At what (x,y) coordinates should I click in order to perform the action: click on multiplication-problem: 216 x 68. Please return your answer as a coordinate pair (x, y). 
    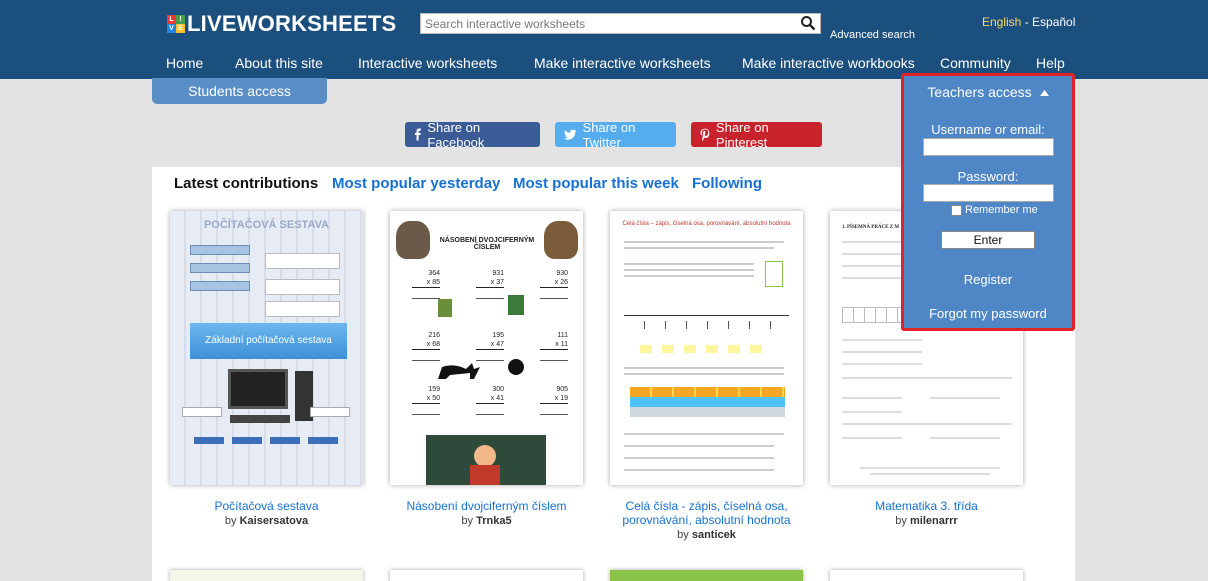
    Looking at the image, I should click on (426, 346).